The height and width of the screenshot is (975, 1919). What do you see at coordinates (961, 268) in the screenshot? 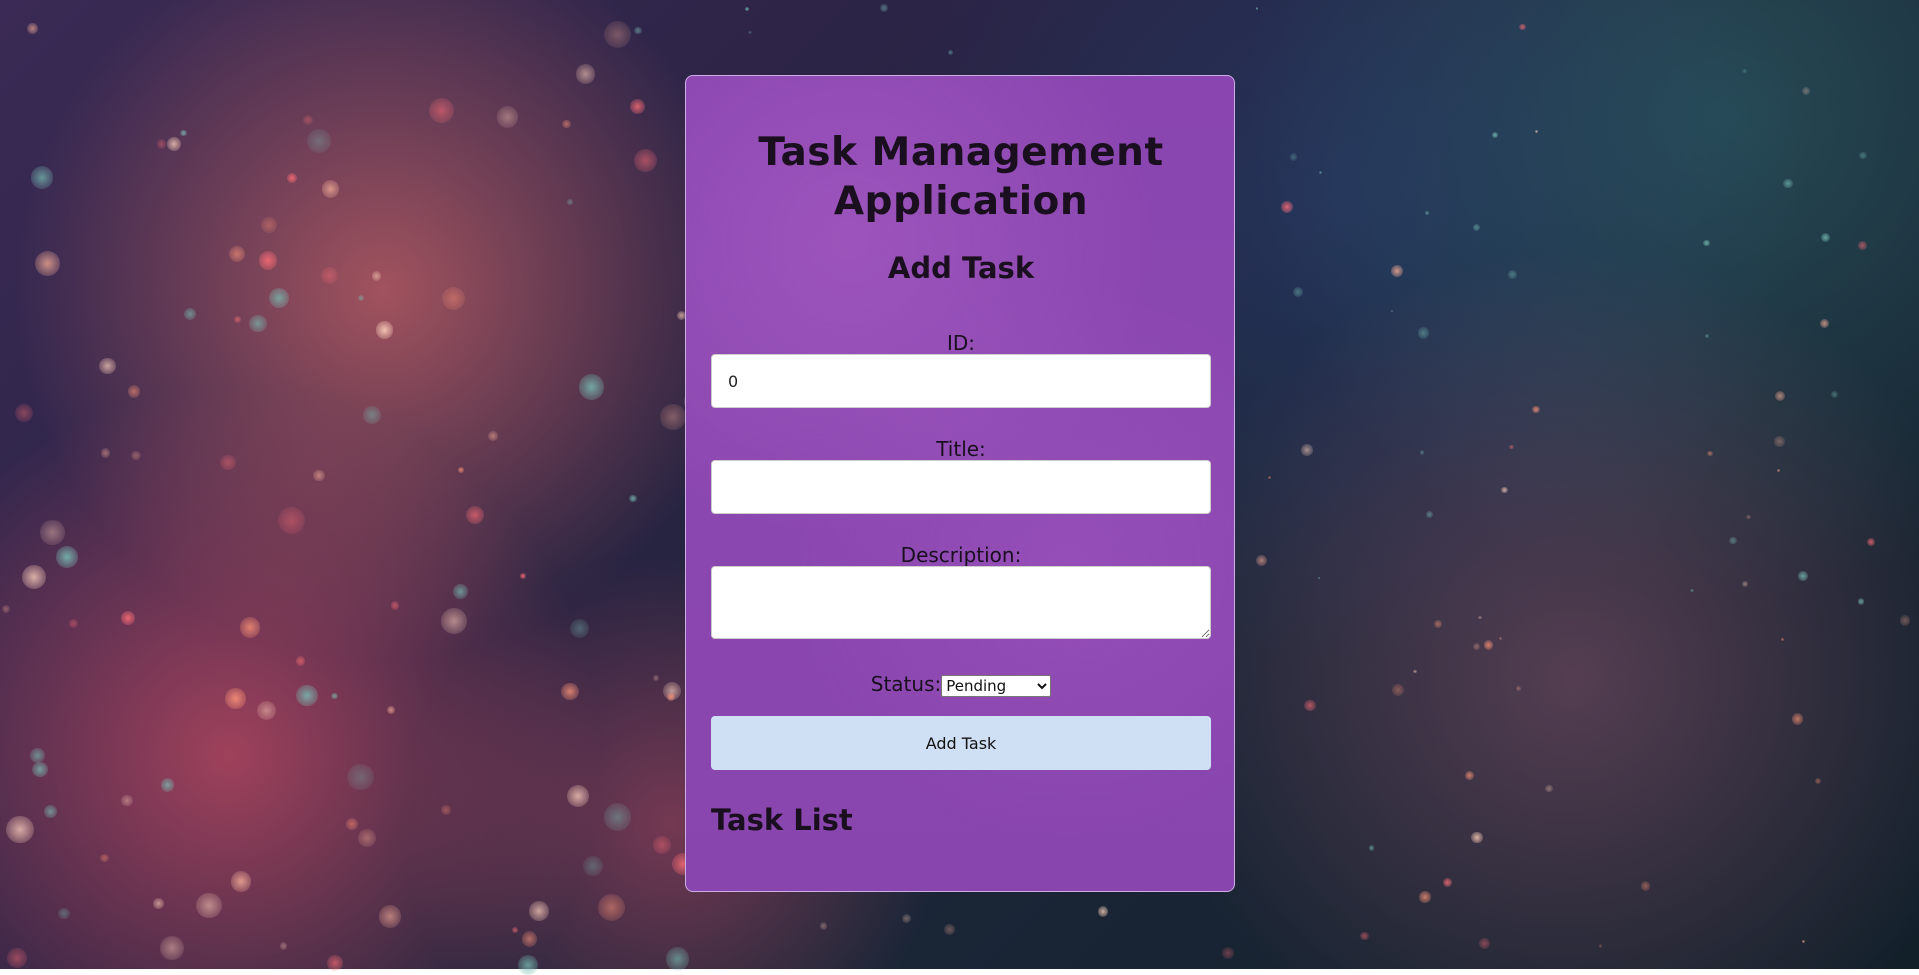
I see `add-task-heading: Add Task` at bounding box center [961, 268].